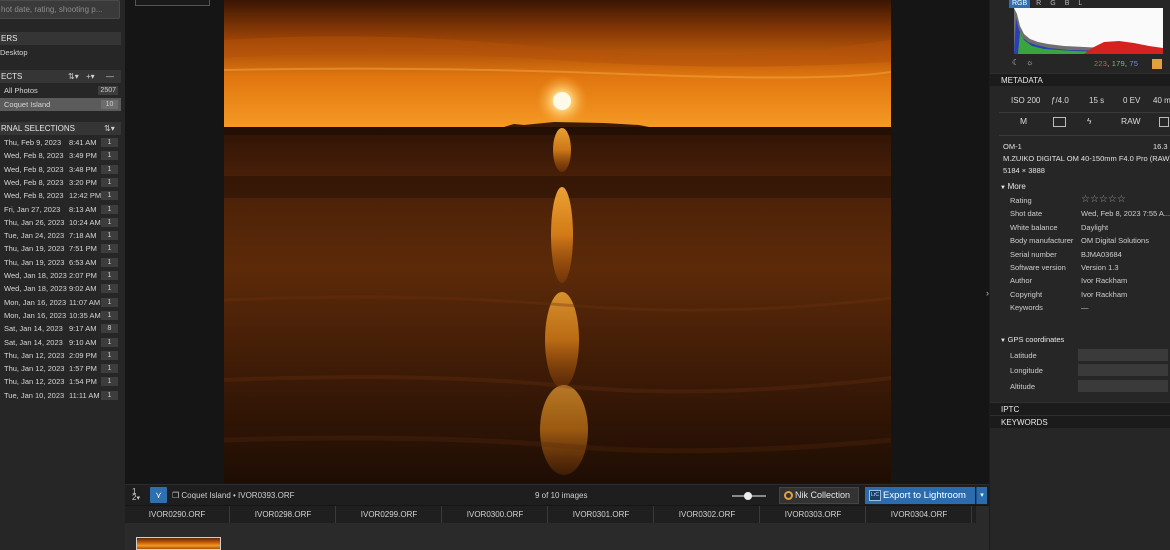  I want to click on selection-time: 1:54 PM, so click(83, 382).